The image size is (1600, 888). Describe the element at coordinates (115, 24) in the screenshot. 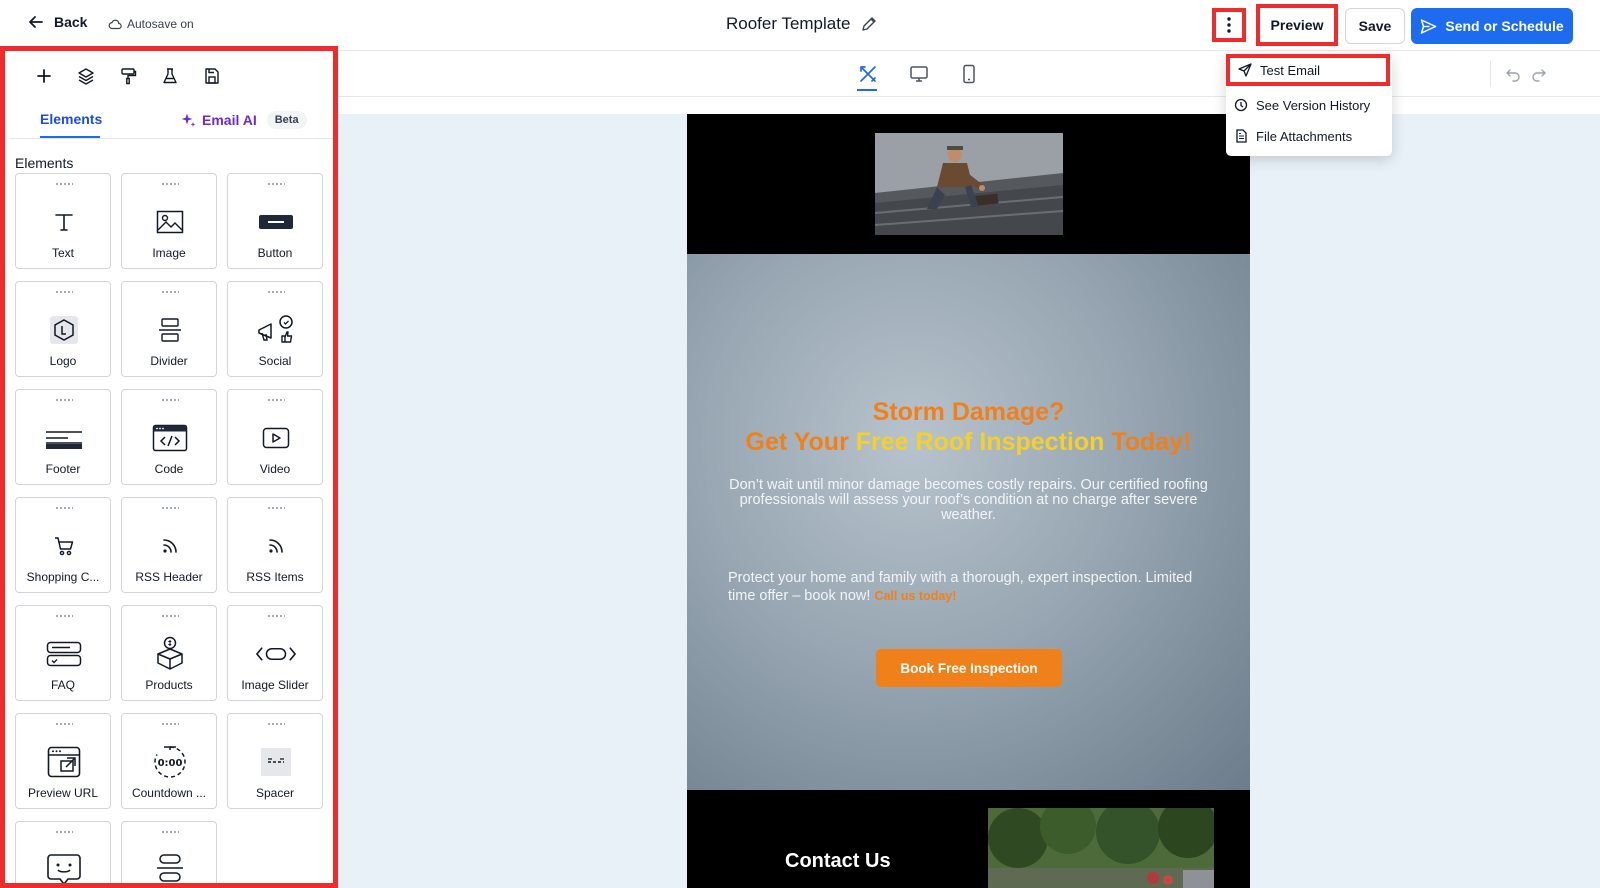

I see `cloud-check-icon` at that location.